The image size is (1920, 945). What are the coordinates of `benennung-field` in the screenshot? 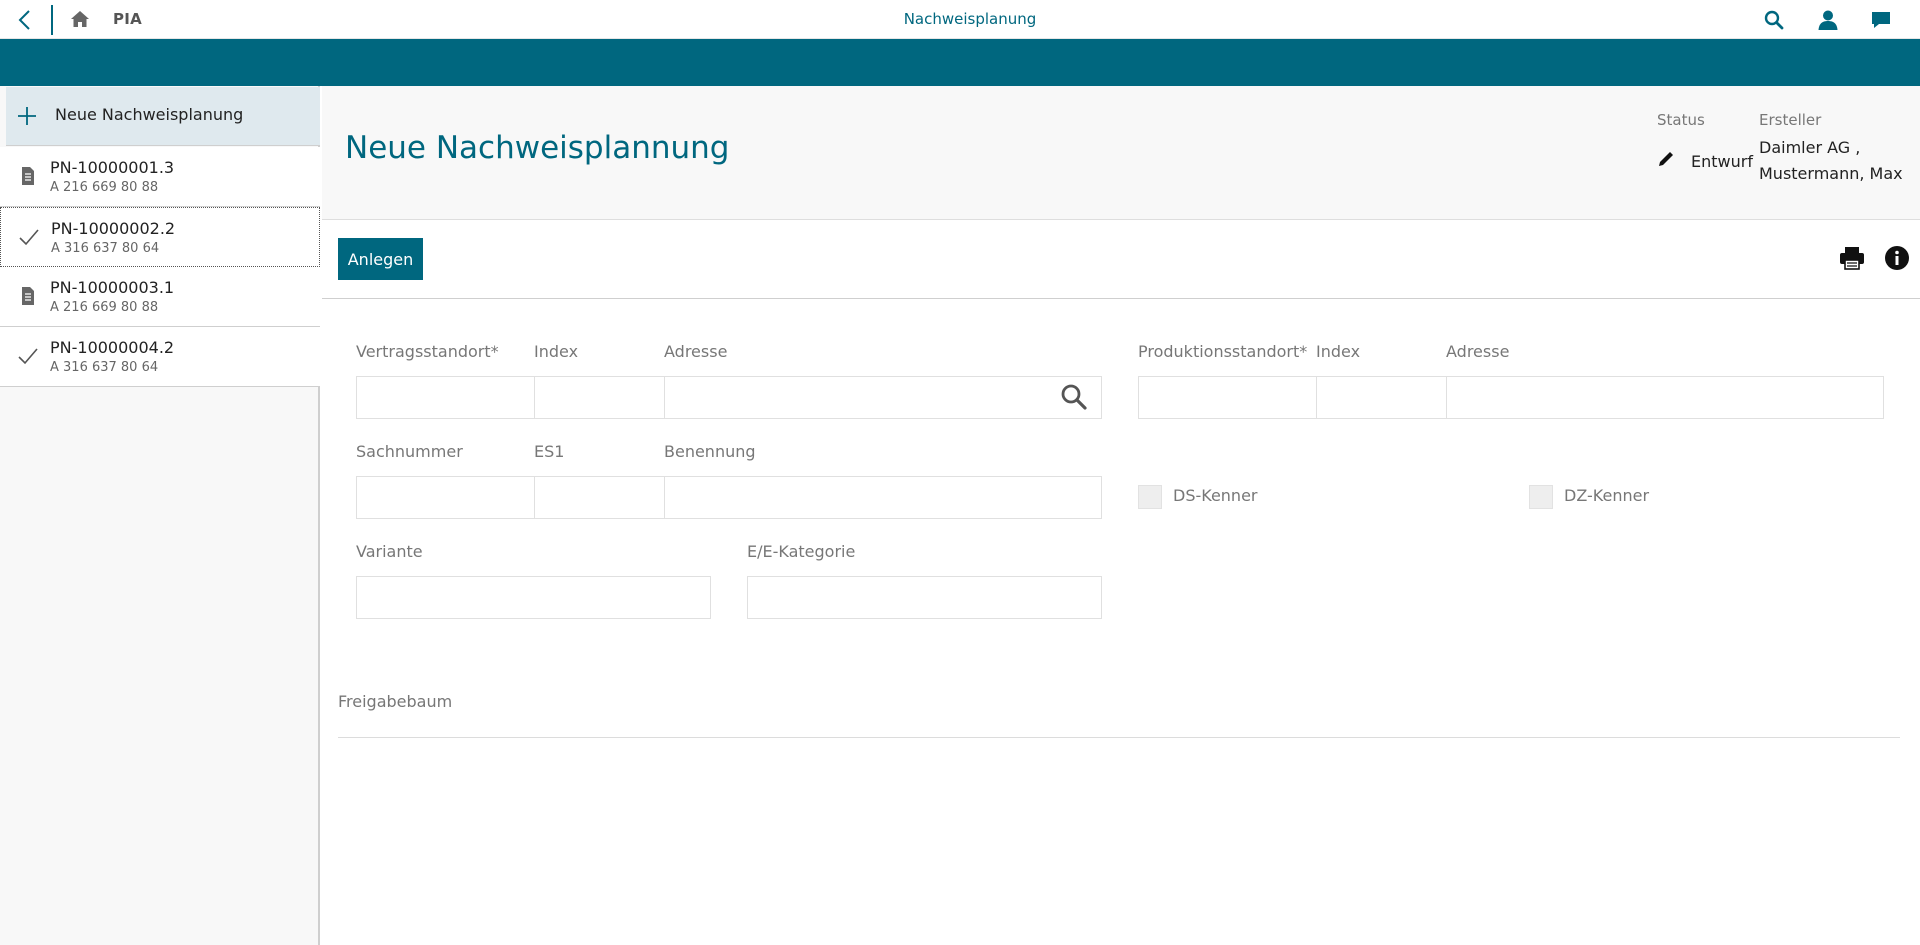 It's located at (883, 497).